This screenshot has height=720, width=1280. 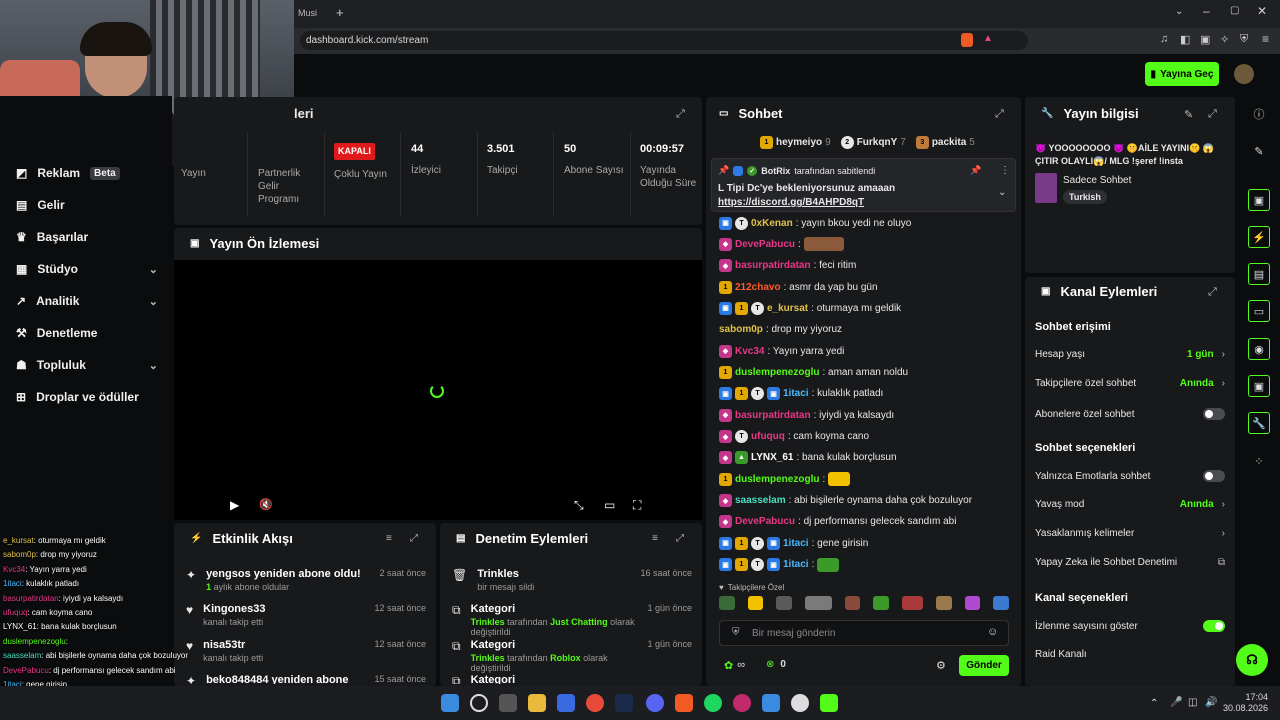 What do you see at coordinates (941, 665) in the screenshot?
I see `gear-icon: ⚙` at bounding box center [941, 665].